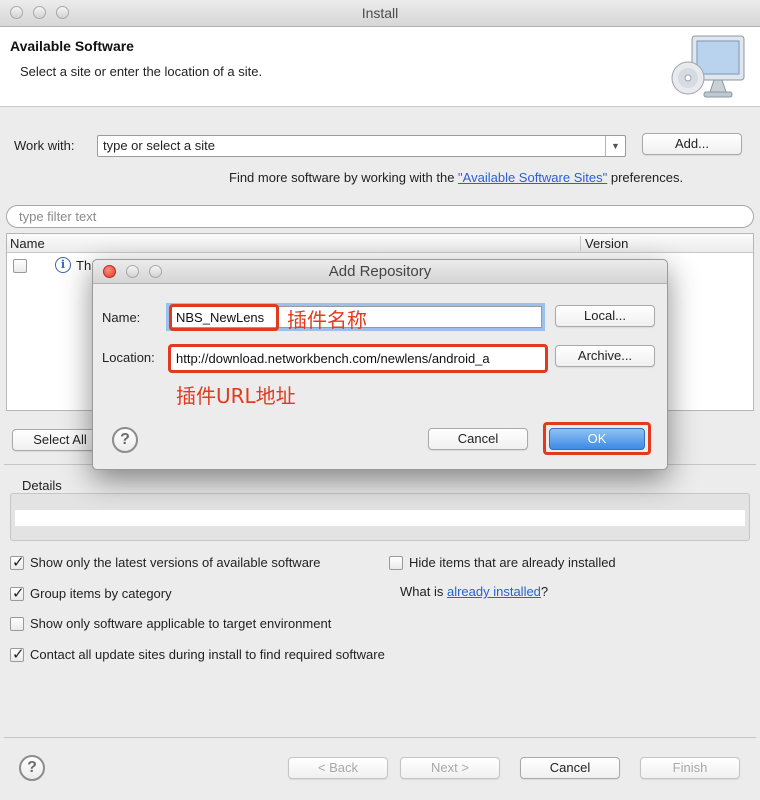 The width and height of the screenshot is (760, 800). I want to click on group-by-category-label: Group items by category, so click(101, 593).